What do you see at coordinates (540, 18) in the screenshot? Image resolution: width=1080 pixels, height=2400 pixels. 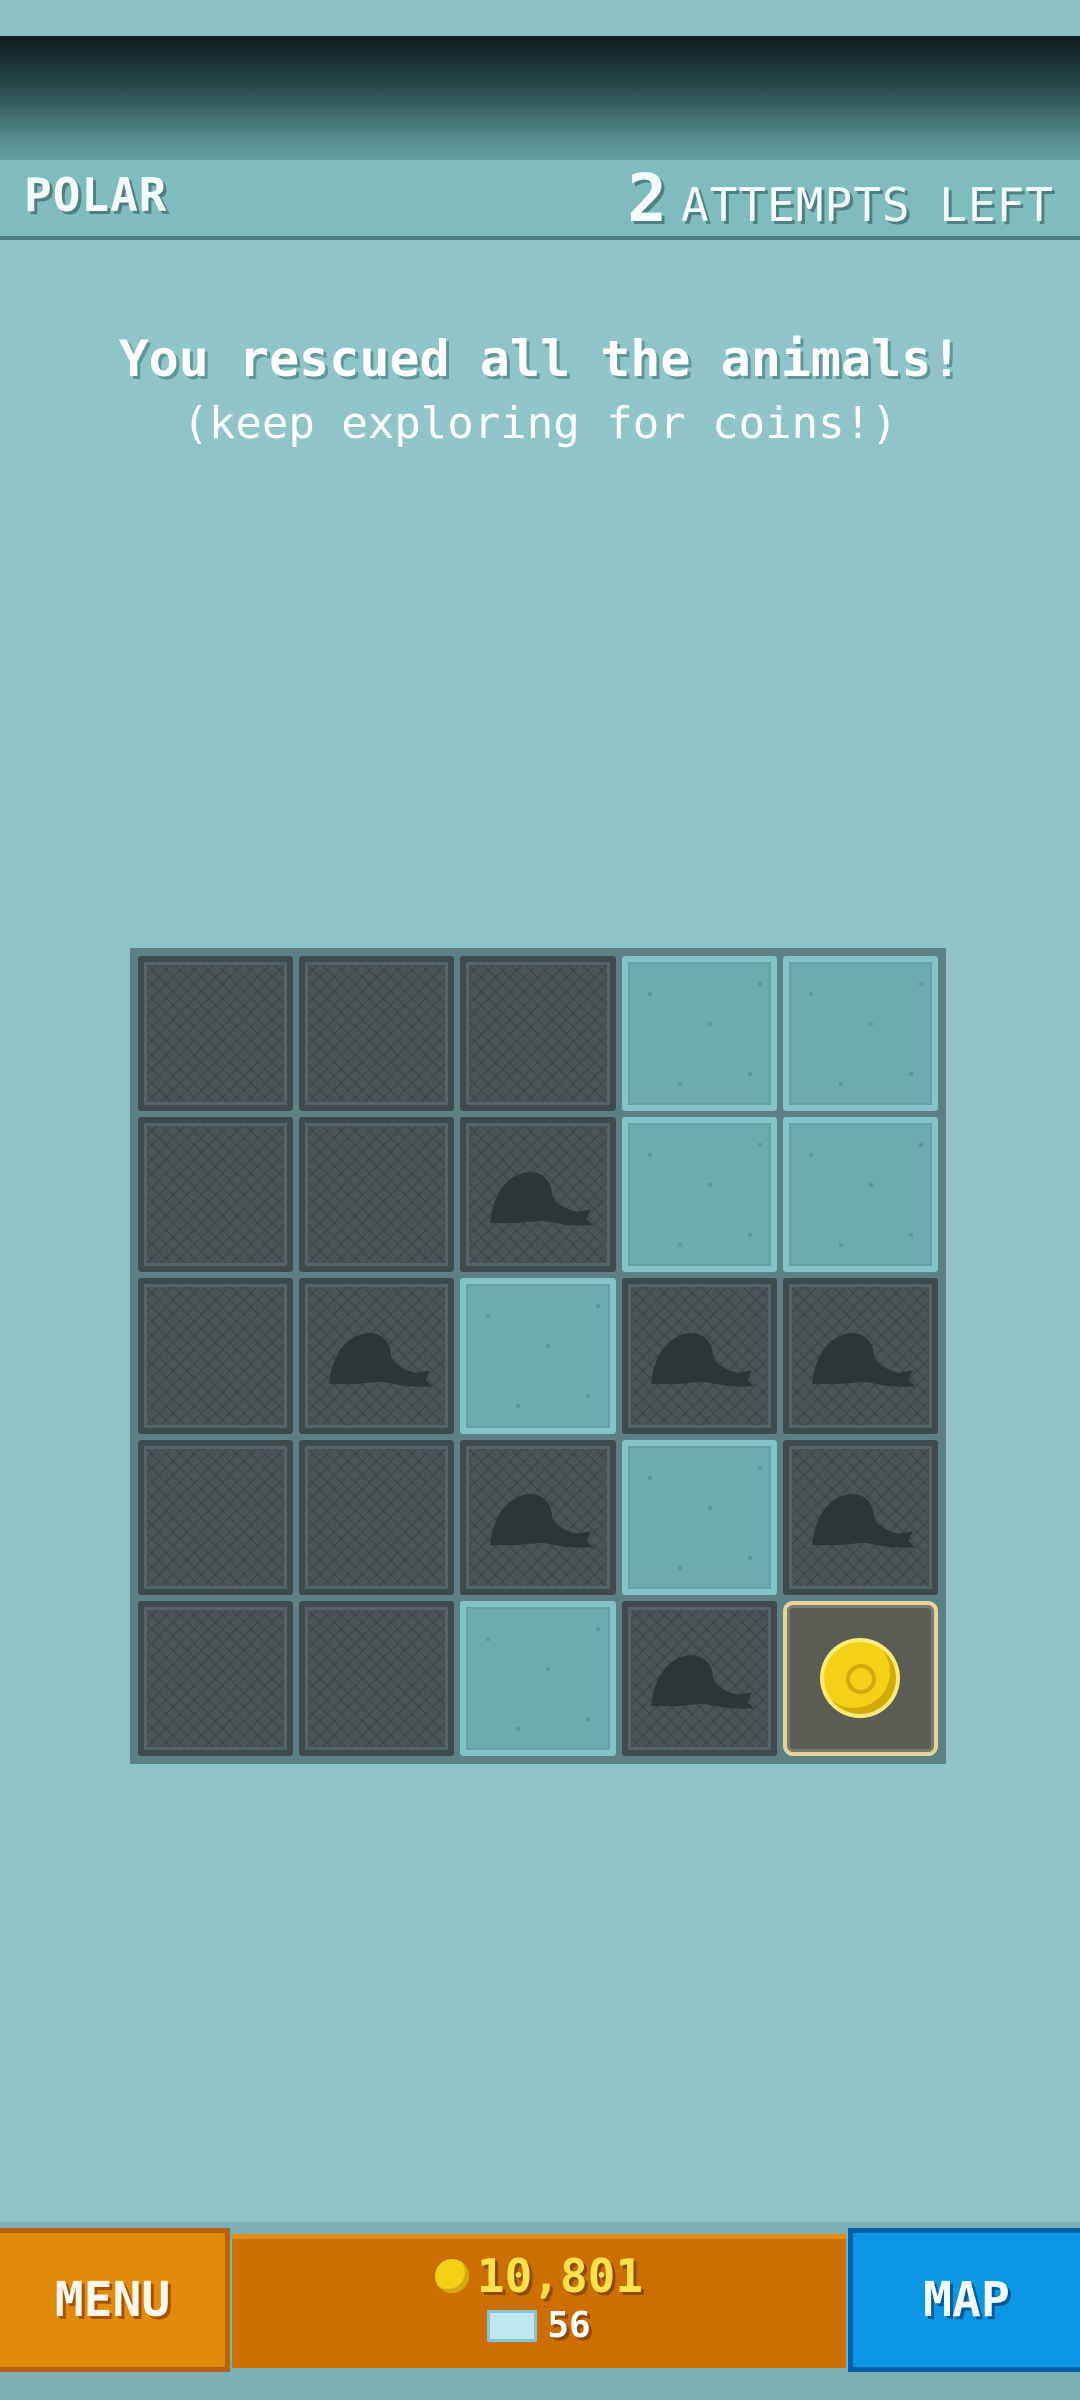 I see `status-bar` at bounding box center [540, 18].